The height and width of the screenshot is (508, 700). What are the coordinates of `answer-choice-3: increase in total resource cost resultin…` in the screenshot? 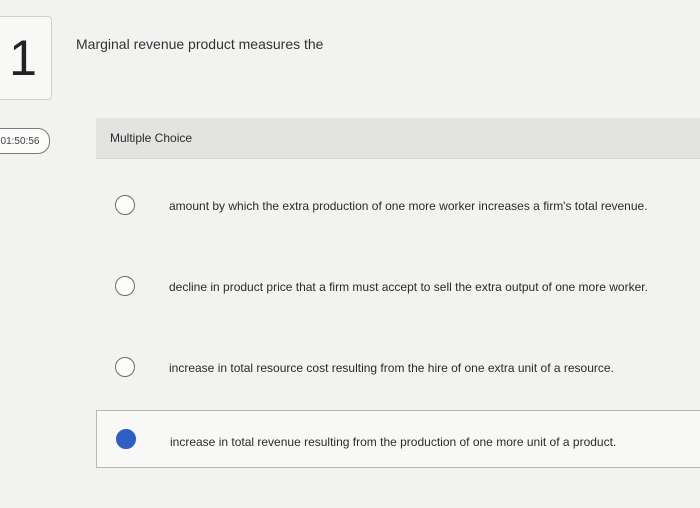 It's located at (398, 366).